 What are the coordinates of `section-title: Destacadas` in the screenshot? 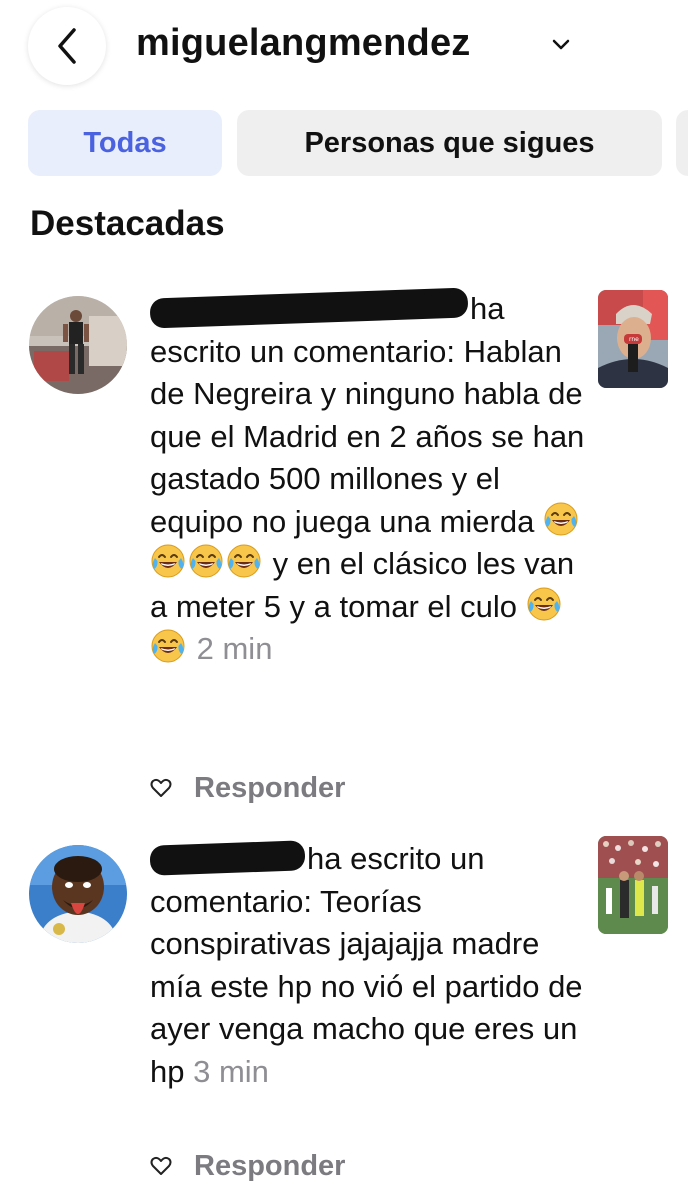 It's located at (127, 223).